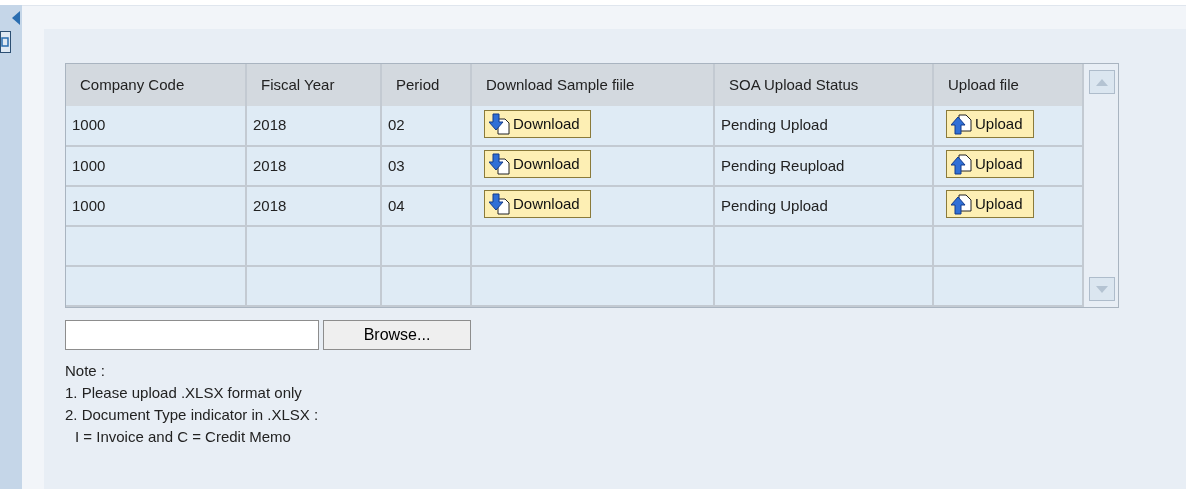 The image size is (1186, 489). Describe the element at coordinates (426, 206) in the screenshot. I see `table-cell: 04` at that location.